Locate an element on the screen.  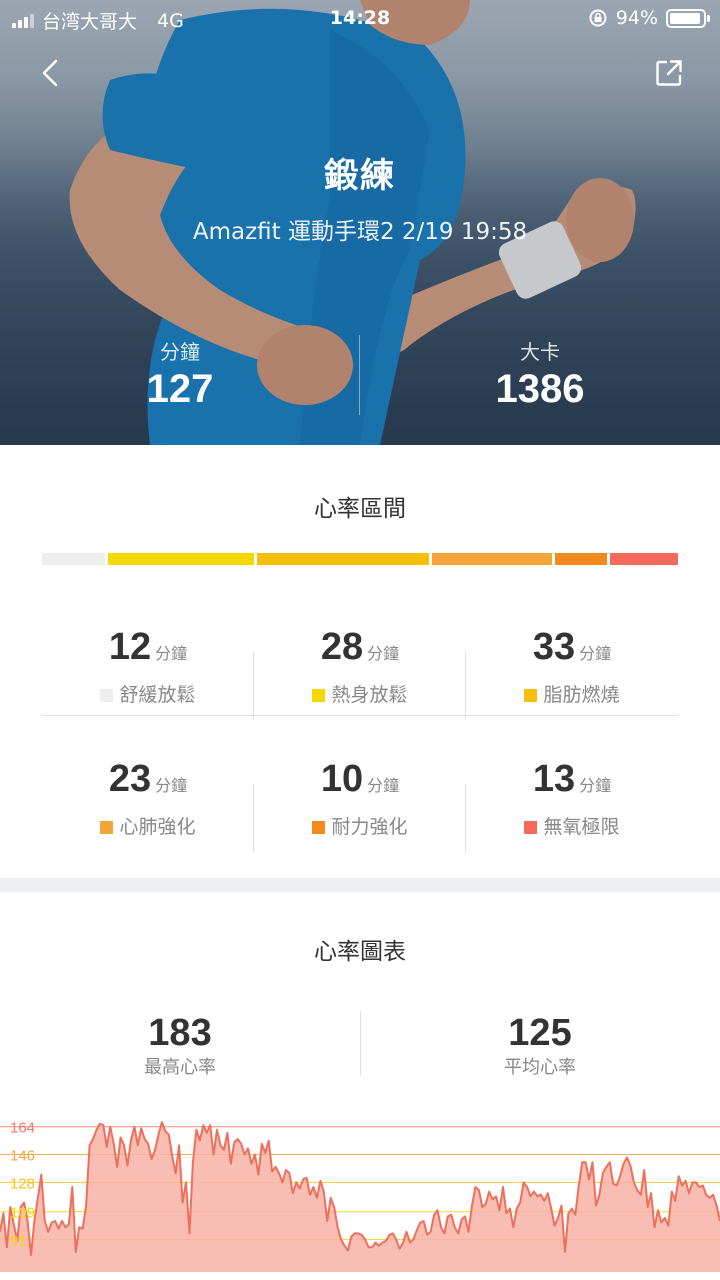
avg-heart-rate-label: 平均心率 is located at coordinates (540, 1067).